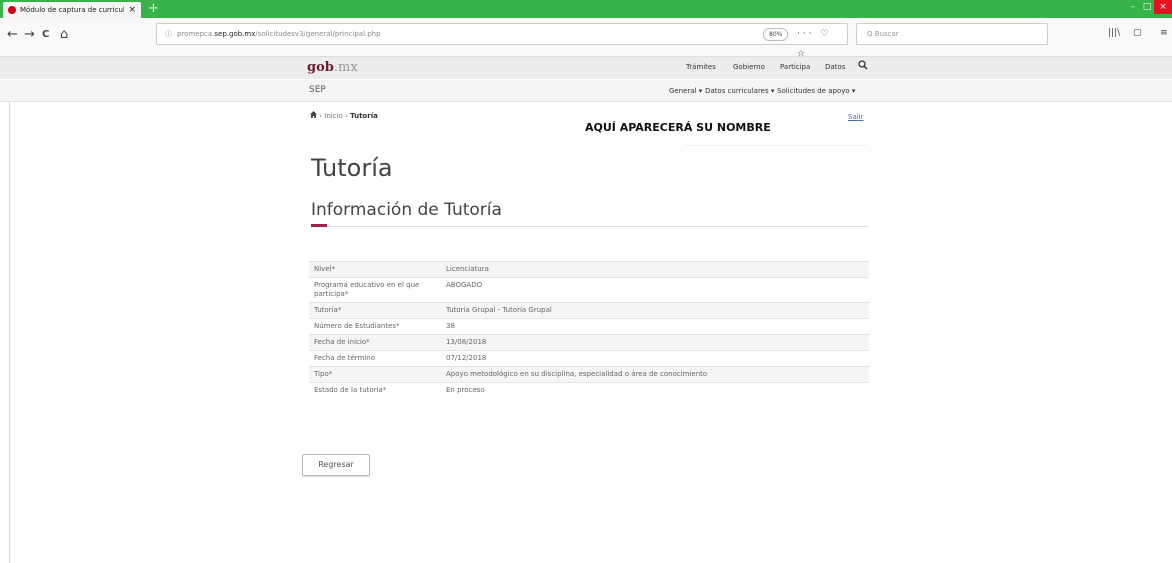  Describe the element at coordinates (375, 374) in the screenshot. I see `field-label: Tipo*` at that location.